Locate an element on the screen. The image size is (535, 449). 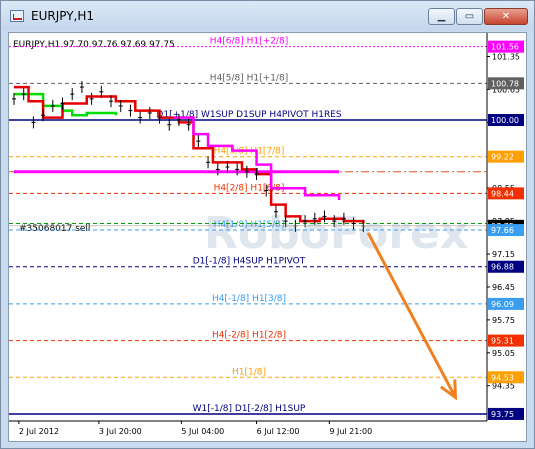
y-tick-label: 97.15 is located at coordinates (503, 254).